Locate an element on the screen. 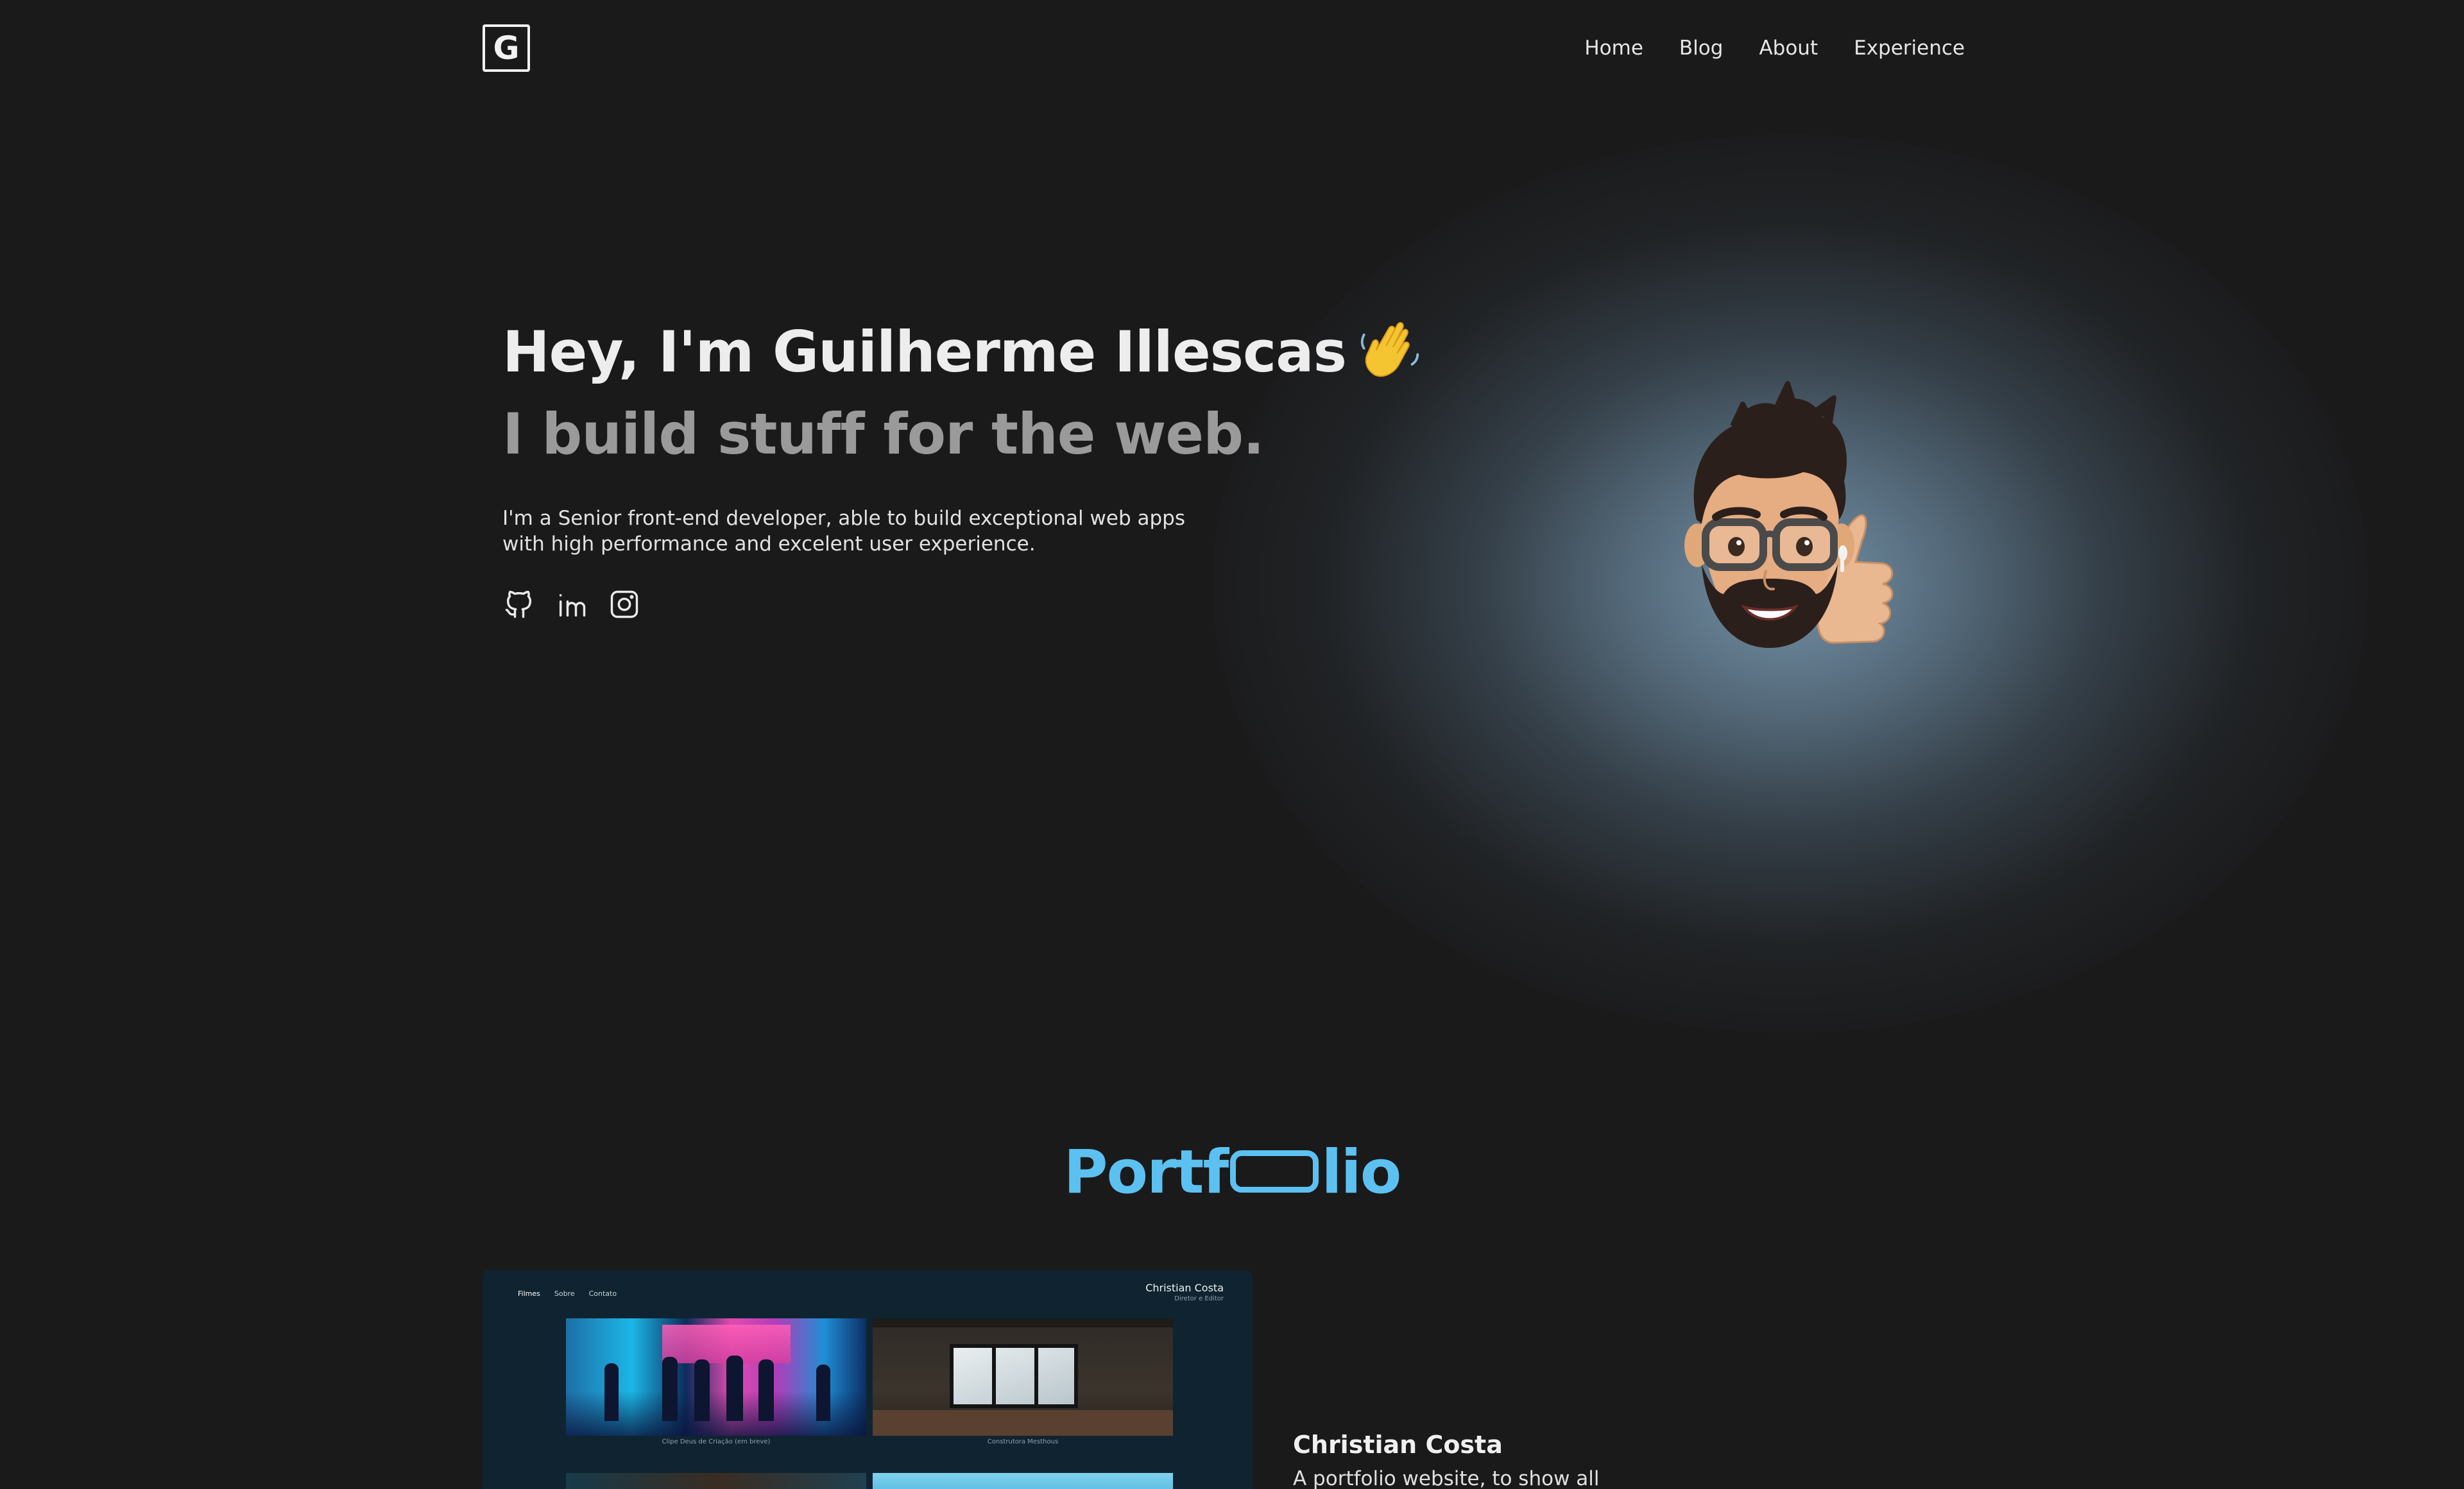 The image size is (2464, 1489). screenshot-nav: Filmes Sobre Contato is located at coordinates (568, 1293).